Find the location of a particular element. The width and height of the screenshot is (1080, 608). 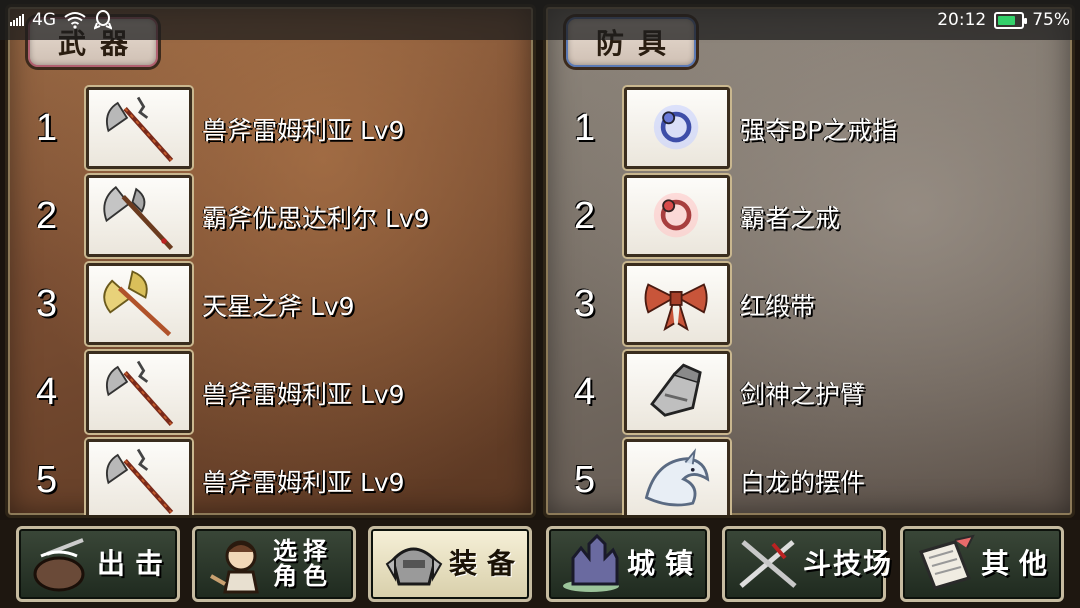

sortie-button: 出击 is located at coordinates (98, 564).